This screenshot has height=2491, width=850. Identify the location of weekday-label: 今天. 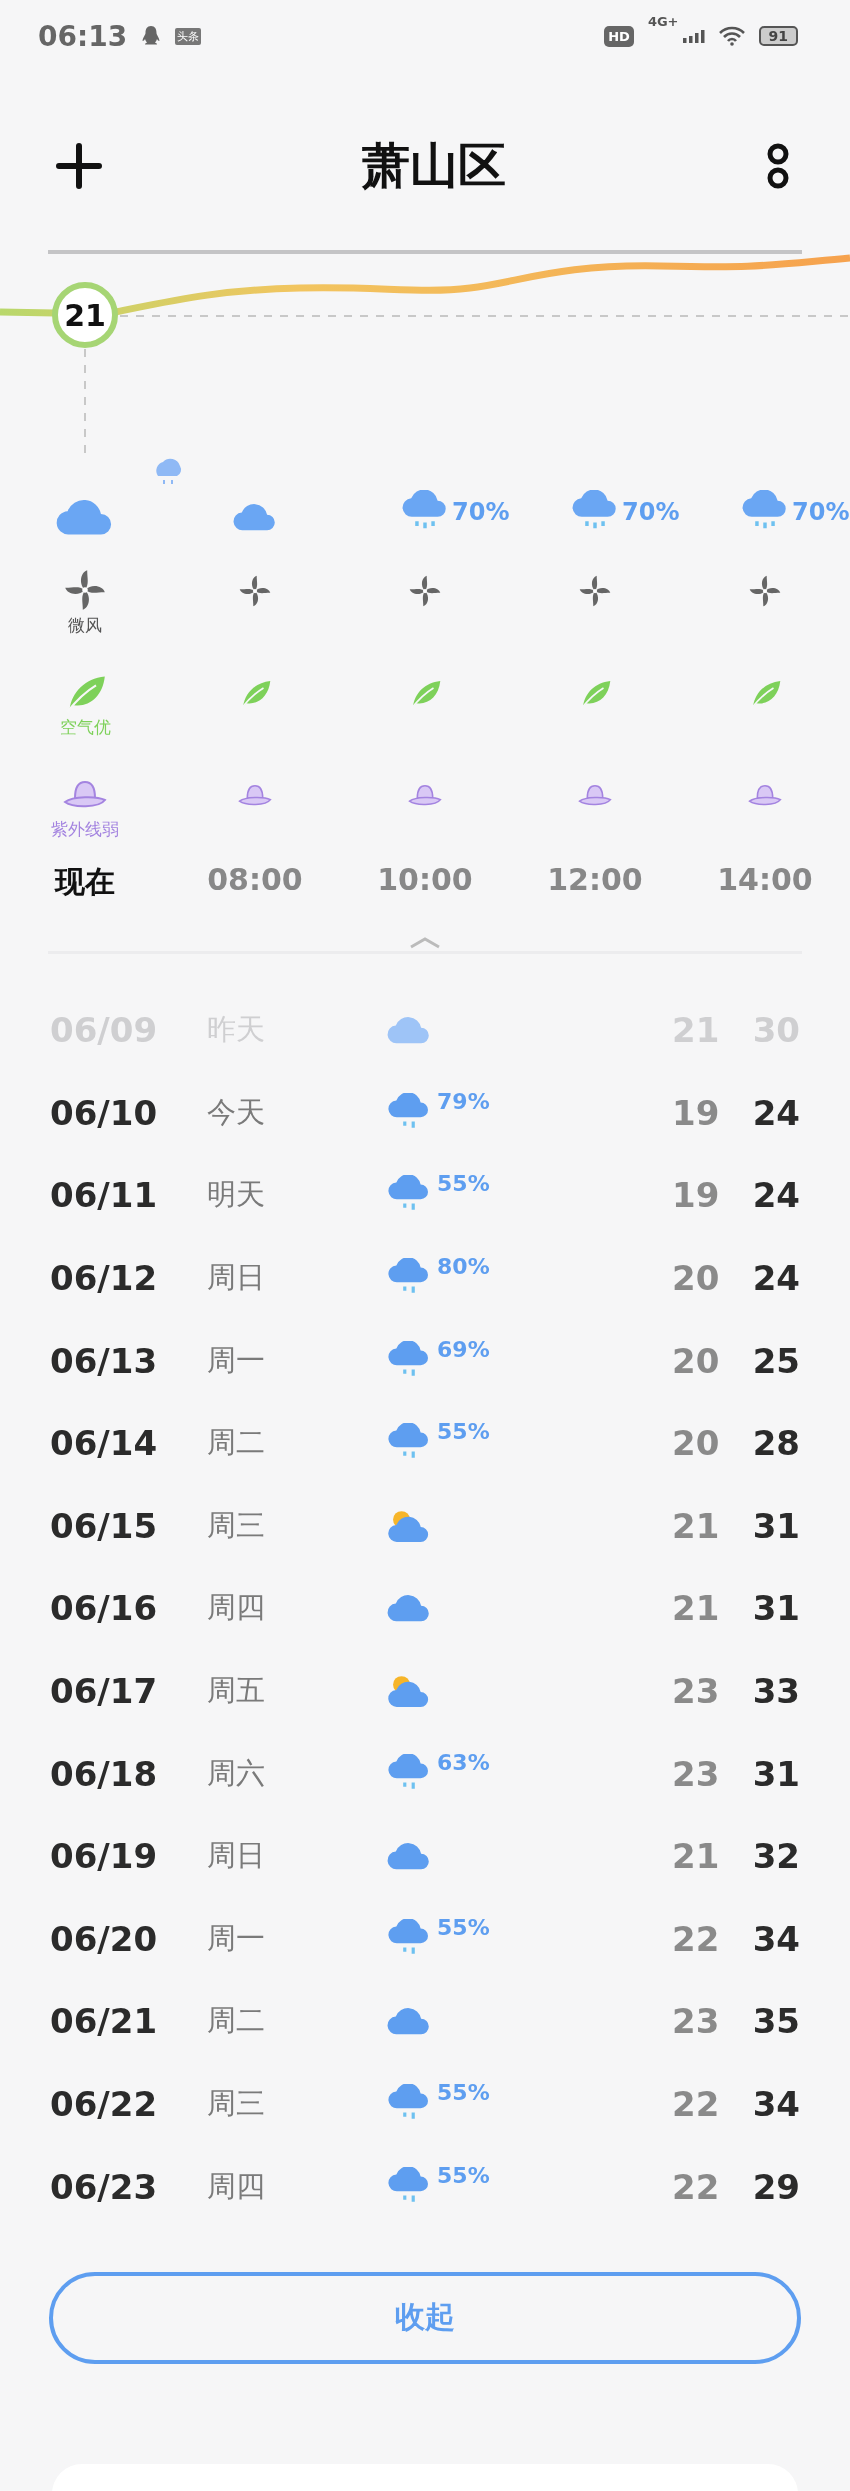
(236, 1112).